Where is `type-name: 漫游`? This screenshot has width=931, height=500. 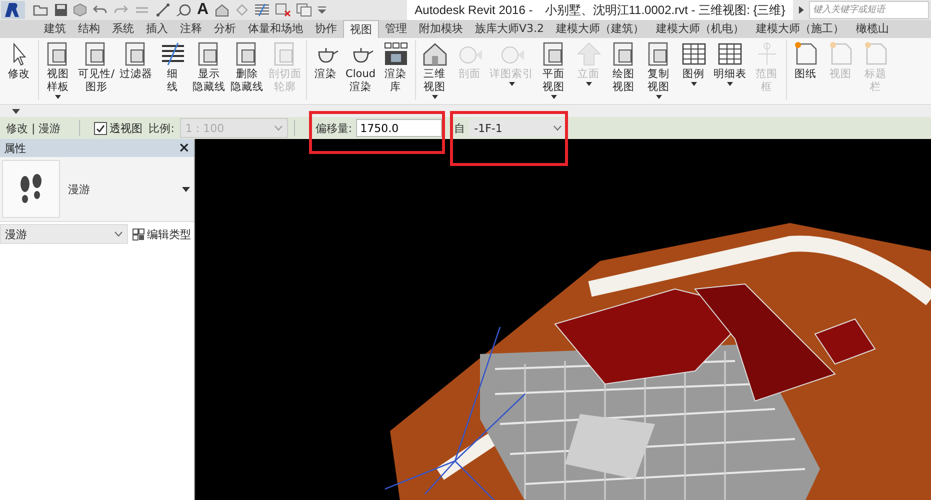
type-name: 漫游 is located at coordinates (79, 189).